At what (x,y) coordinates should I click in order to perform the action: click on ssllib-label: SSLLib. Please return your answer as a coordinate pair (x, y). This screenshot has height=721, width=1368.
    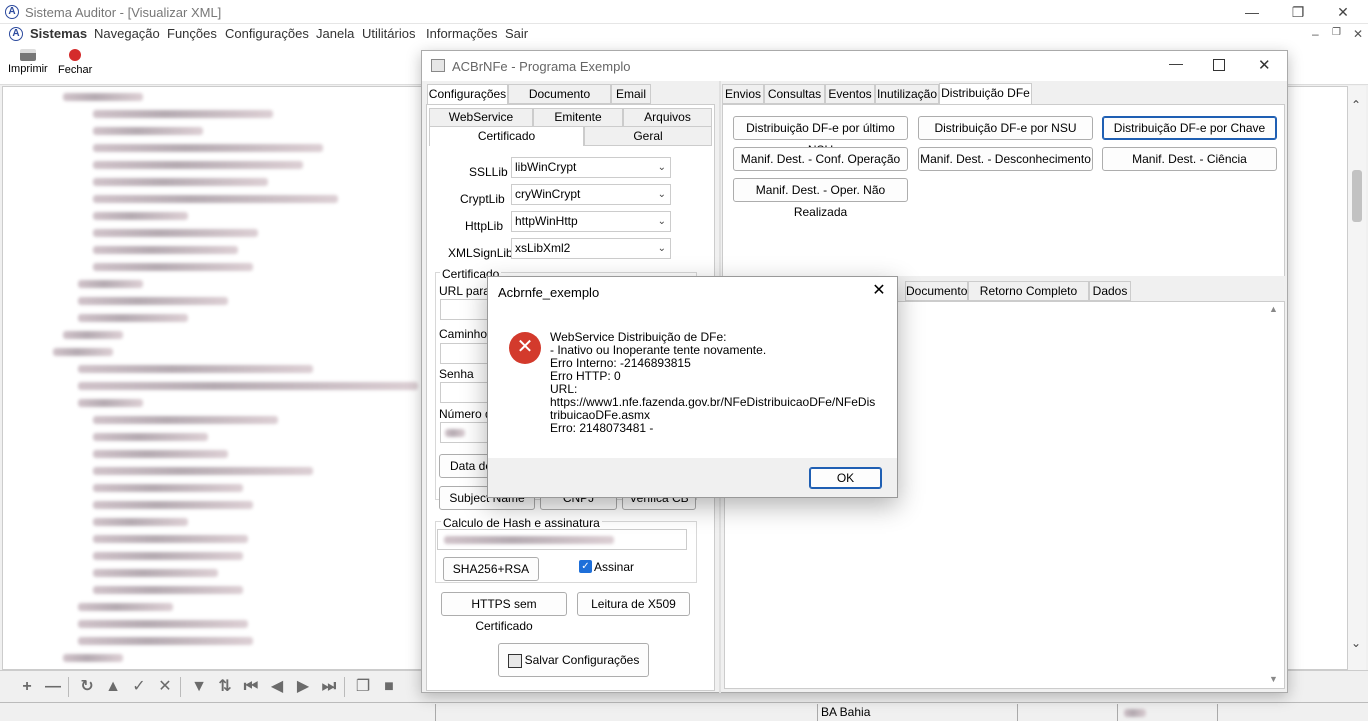
    Looking at the image, I should click on (488, 172).